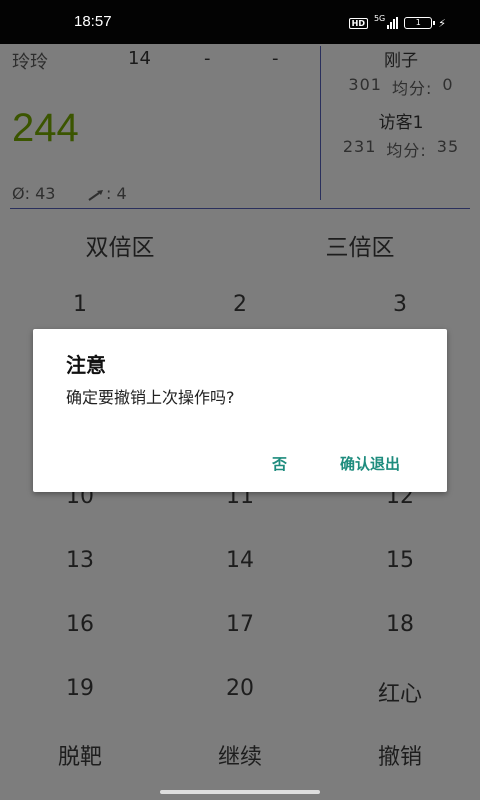  What do you see at coordinates (400, 624) in the screenshot?
I see `number-button-18: 18` at bounding box center [400, 624].